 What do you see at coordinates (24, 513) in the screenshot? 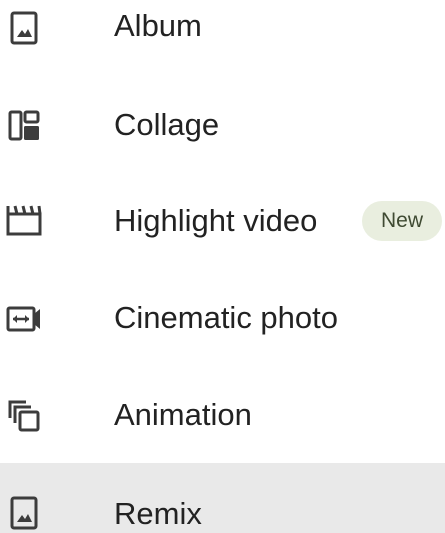
I see `remix-icon` at bounding box center [24, 513].